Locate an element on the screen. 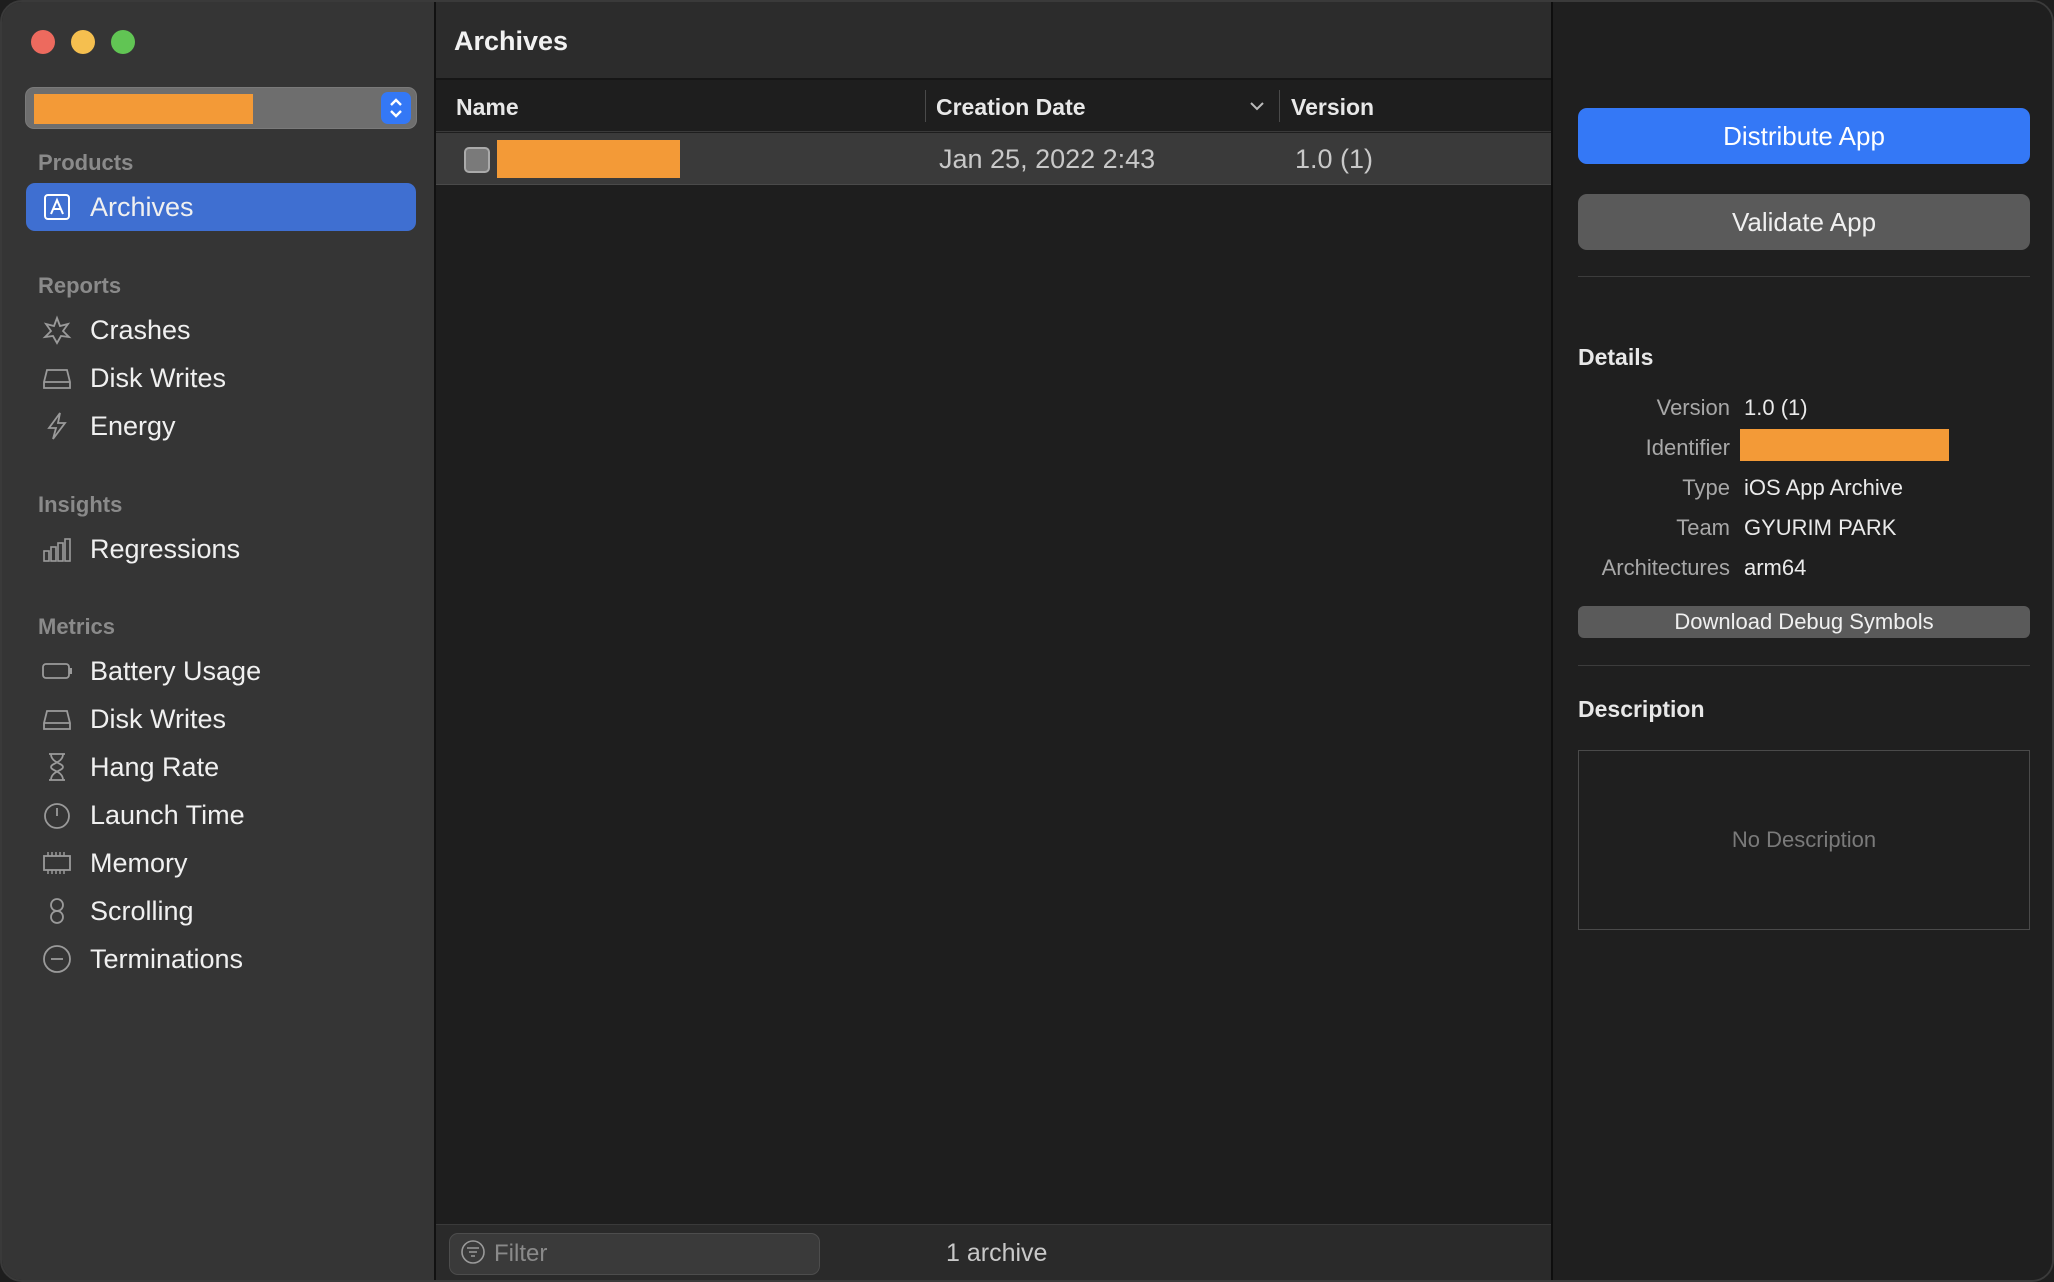  chevron-up-down-icon is located at coordinates (396, 108).